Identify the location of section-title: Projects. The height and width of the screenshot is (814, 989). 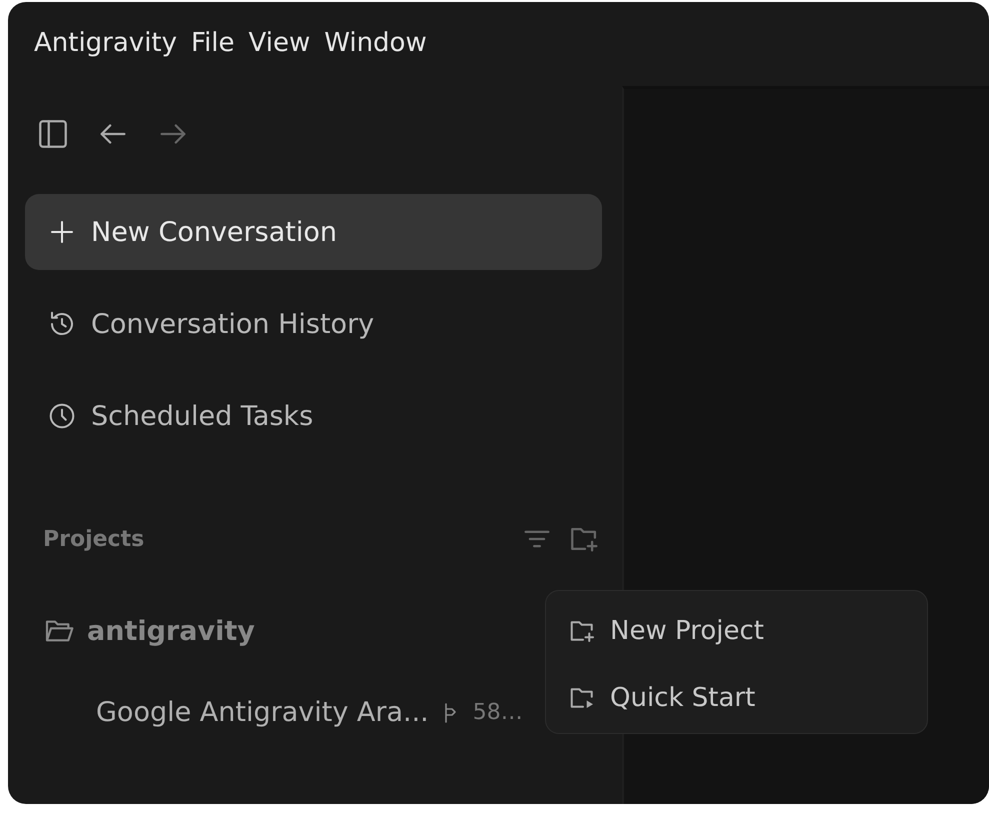
(93, 539).